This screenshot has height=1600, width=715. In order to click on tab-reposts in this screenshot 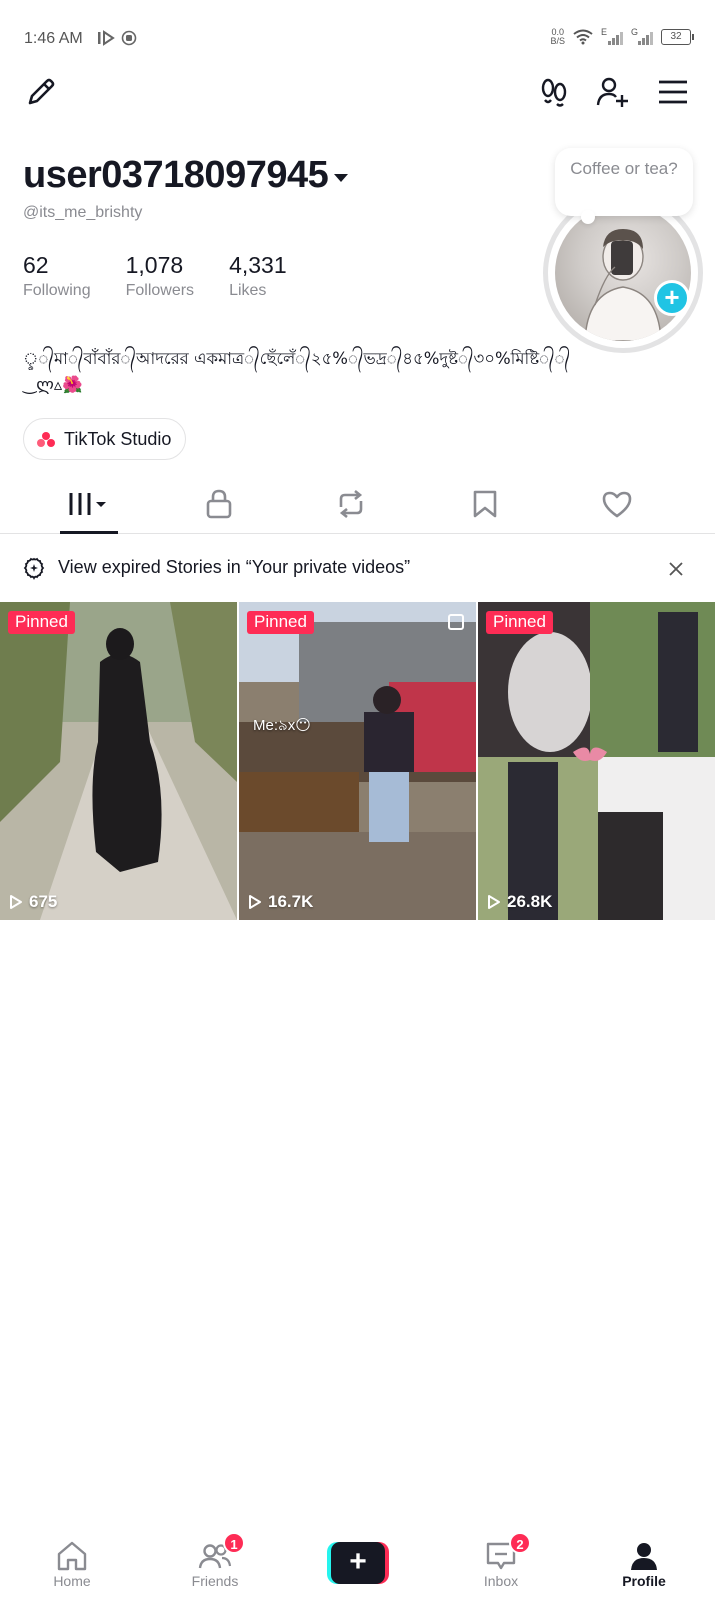, I will do `click(351, 504)`.